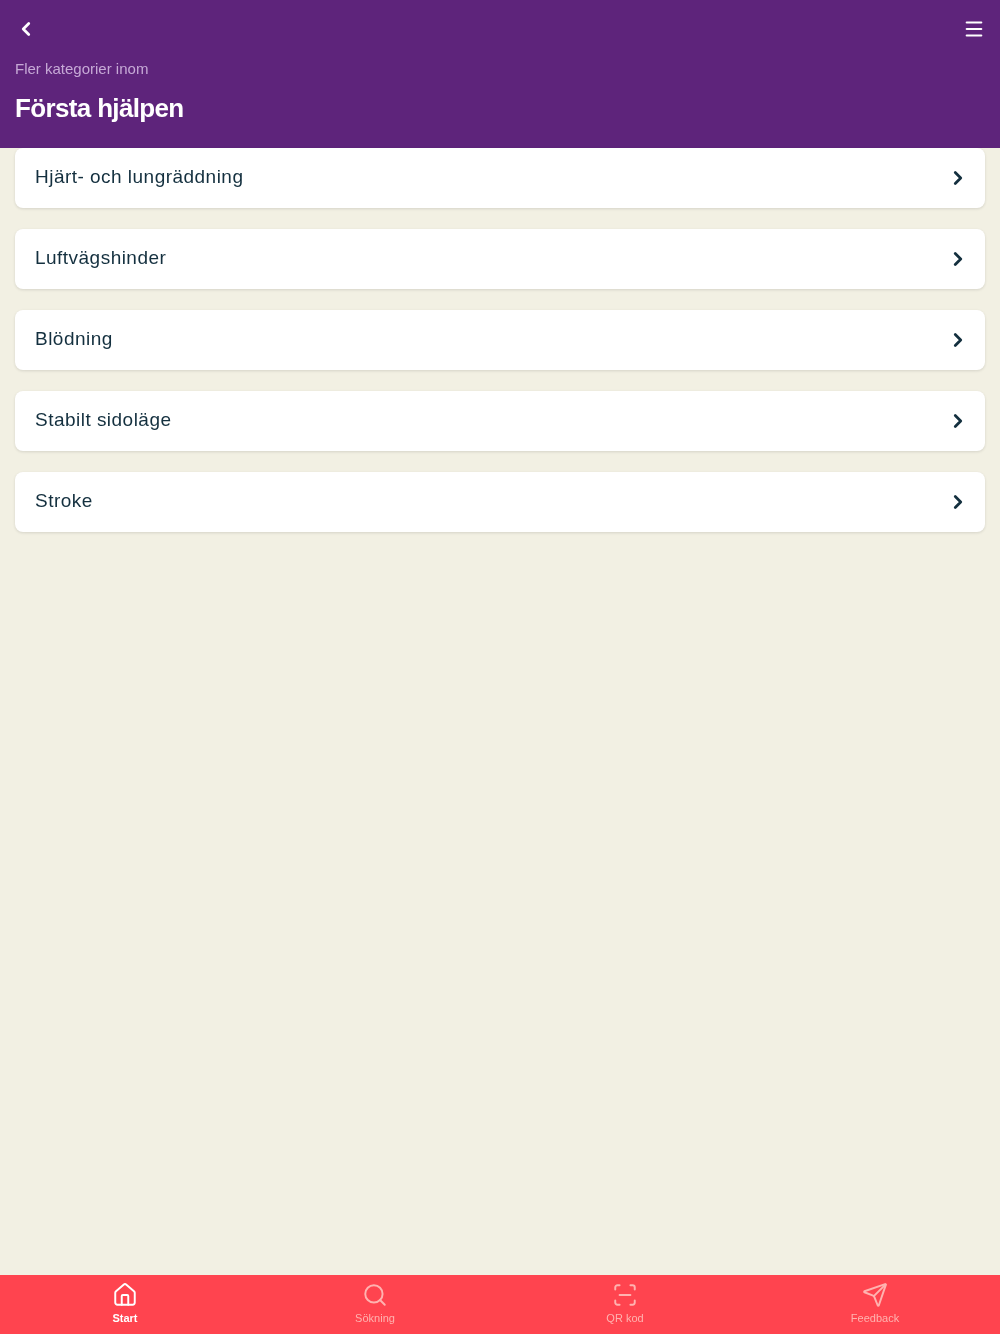 Image resolution: width=1000 pixels, height=1334 pixels. Describe the element at coordinates (375, 1295) in the screenshot. I see `search-icon` at that location.